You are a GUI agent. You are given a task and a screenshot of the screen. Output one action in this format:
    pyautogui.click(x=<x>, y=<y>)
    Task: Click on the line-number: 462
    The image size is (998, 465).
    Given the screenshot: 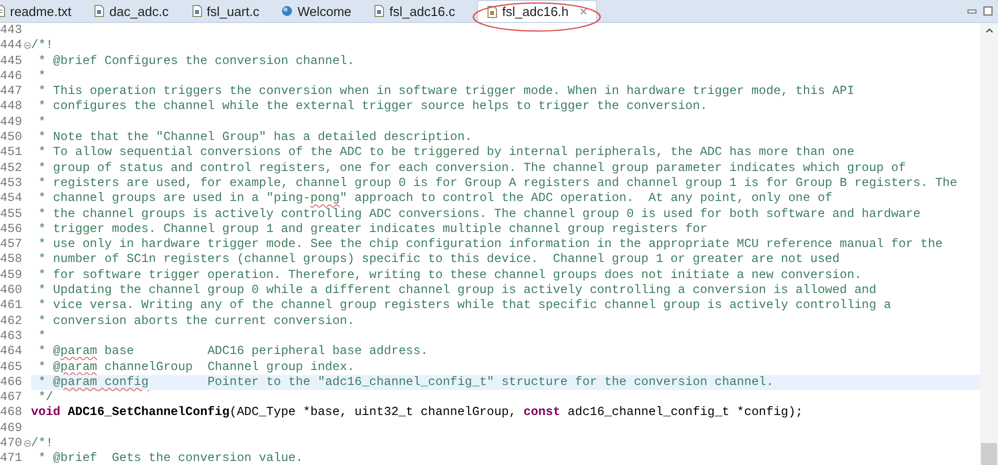 What is the action you would take?
    pyautogui.click(x=12, y=321)
    